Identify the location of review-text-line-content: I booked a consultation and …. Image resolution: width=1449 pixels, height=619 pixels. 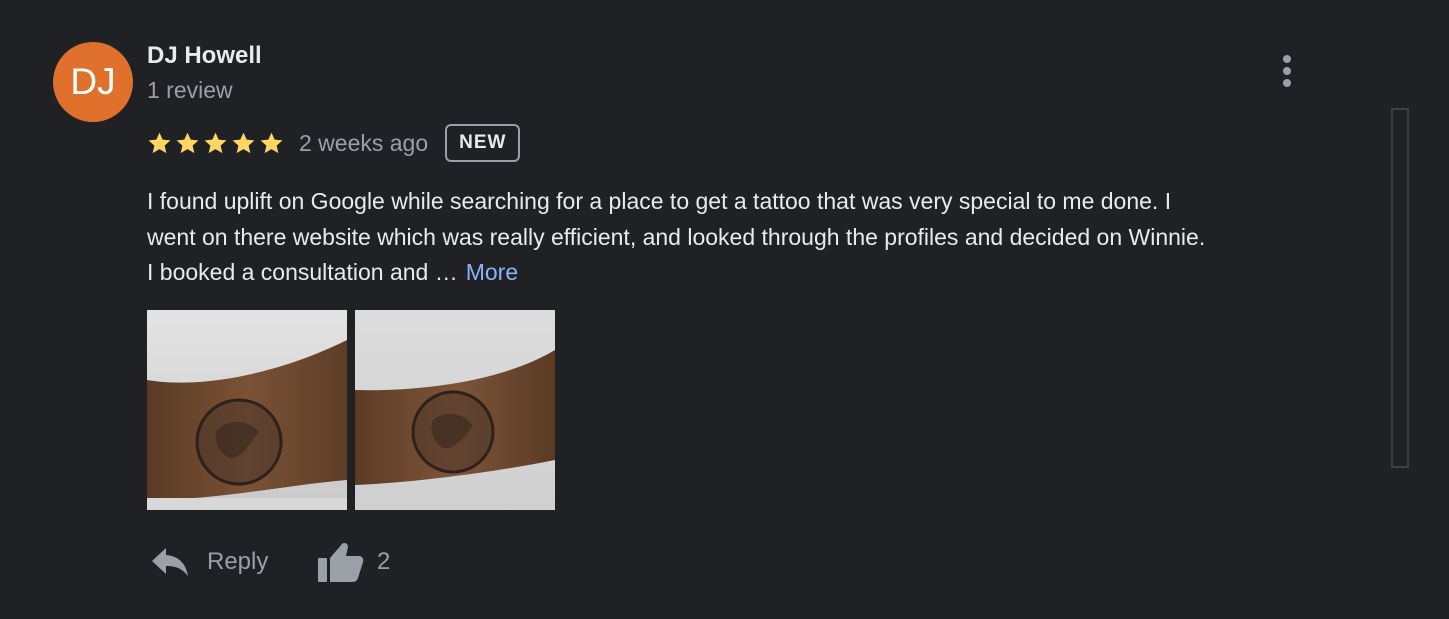
(302, 272).